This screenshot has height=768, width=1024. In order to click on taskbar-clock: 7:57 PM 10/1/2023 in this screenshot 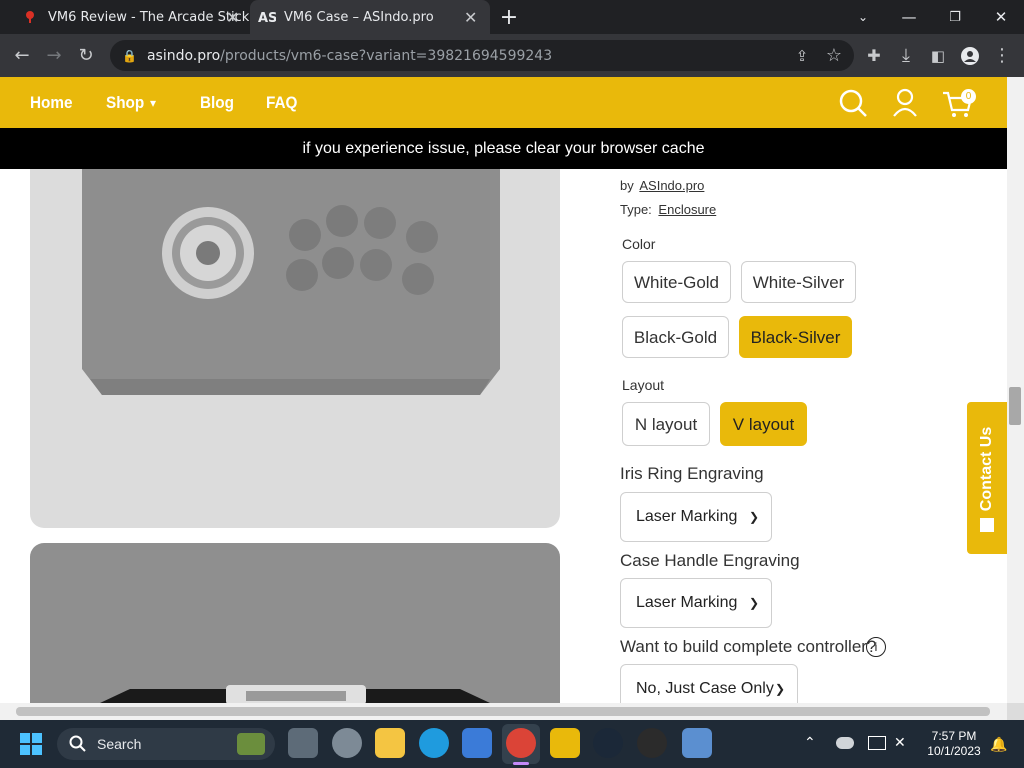, I will do `click(954, 744)`.